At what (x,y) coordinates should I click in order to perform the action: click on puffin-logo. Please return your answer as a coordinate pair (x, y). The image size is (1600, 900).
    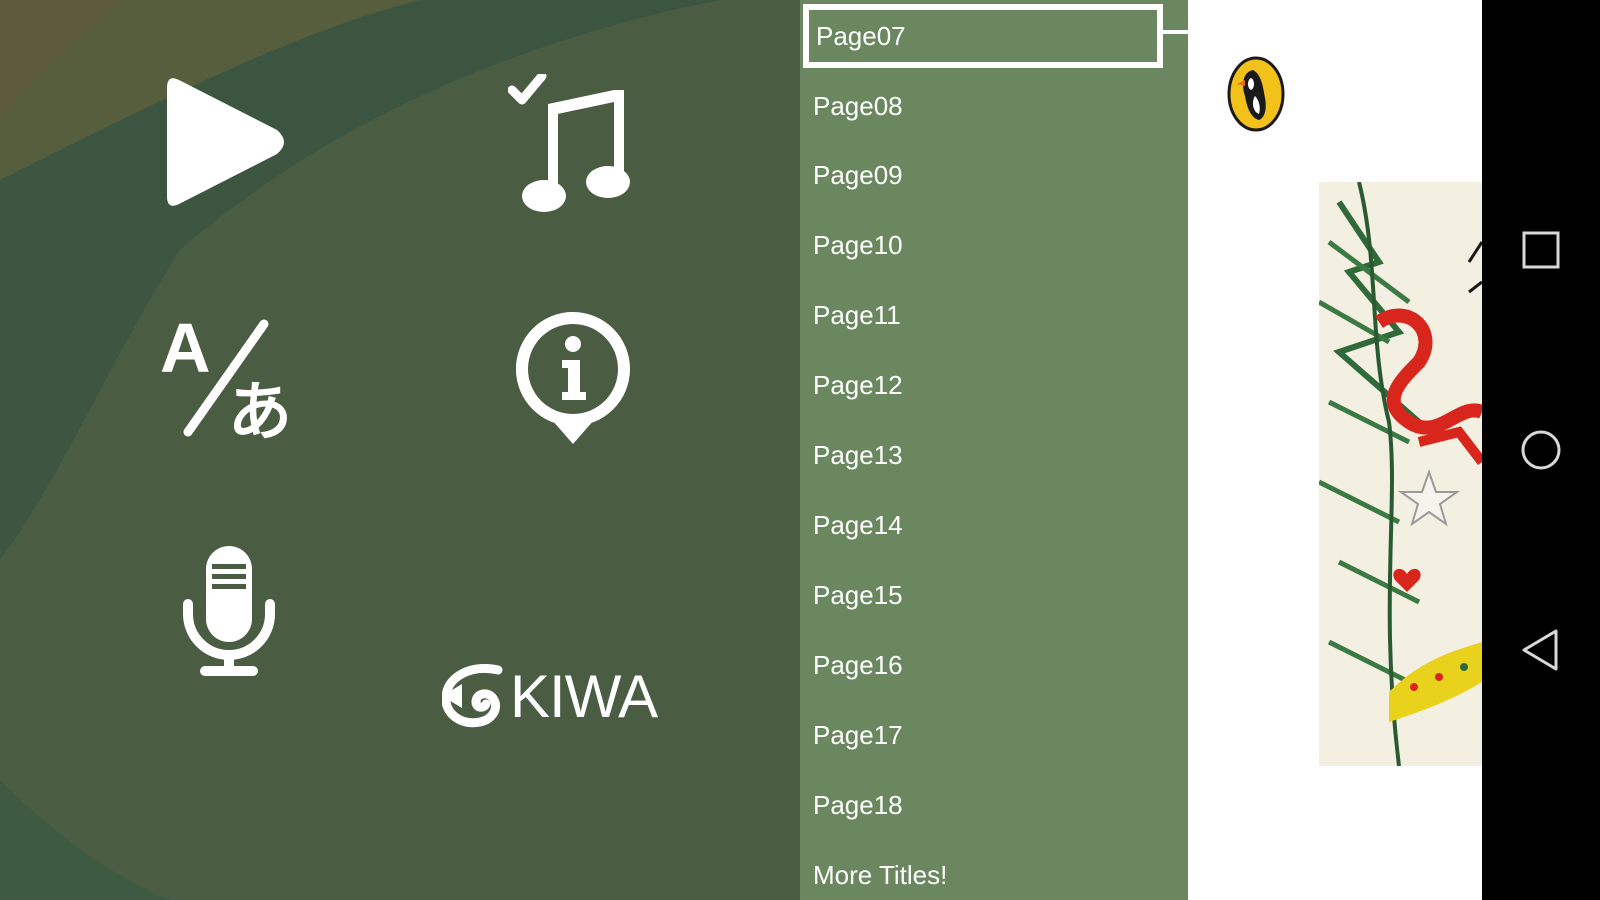
    Looking at the image, I should click on (1256, 94).